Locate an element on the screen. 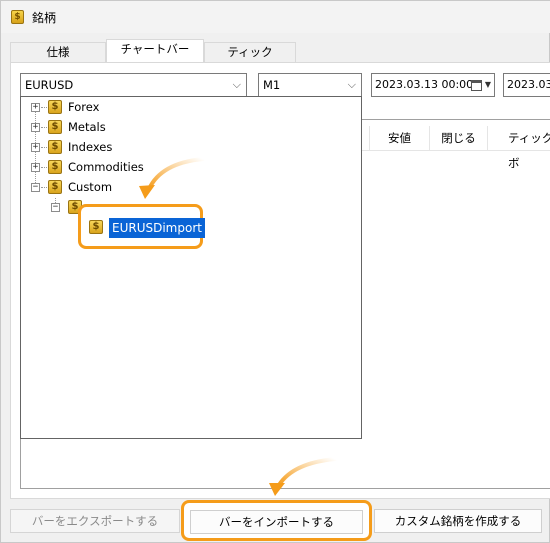 Image resolution: width=550 pixels, height=543 pixels. timeframe-select-value: M1 is located at coordinates (272, 85).